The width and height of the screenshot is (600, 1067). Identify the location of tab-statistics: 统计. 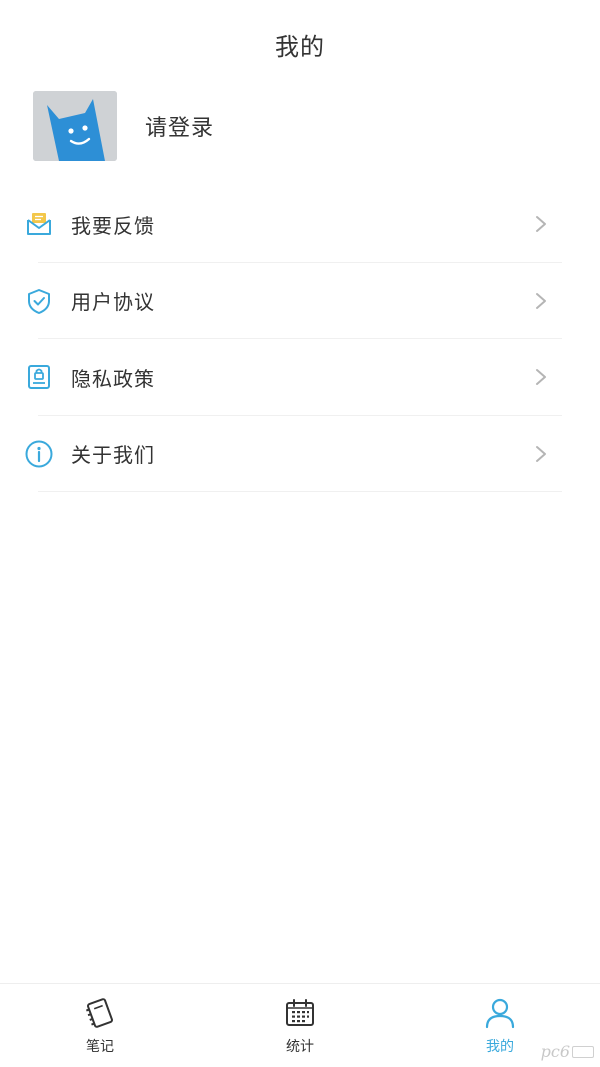
(300, 1025).